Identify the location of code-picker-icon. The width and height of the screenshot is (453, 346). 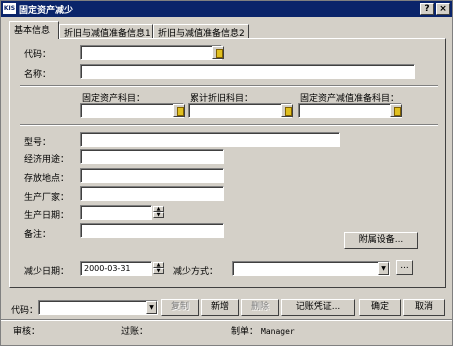
(218, 52).